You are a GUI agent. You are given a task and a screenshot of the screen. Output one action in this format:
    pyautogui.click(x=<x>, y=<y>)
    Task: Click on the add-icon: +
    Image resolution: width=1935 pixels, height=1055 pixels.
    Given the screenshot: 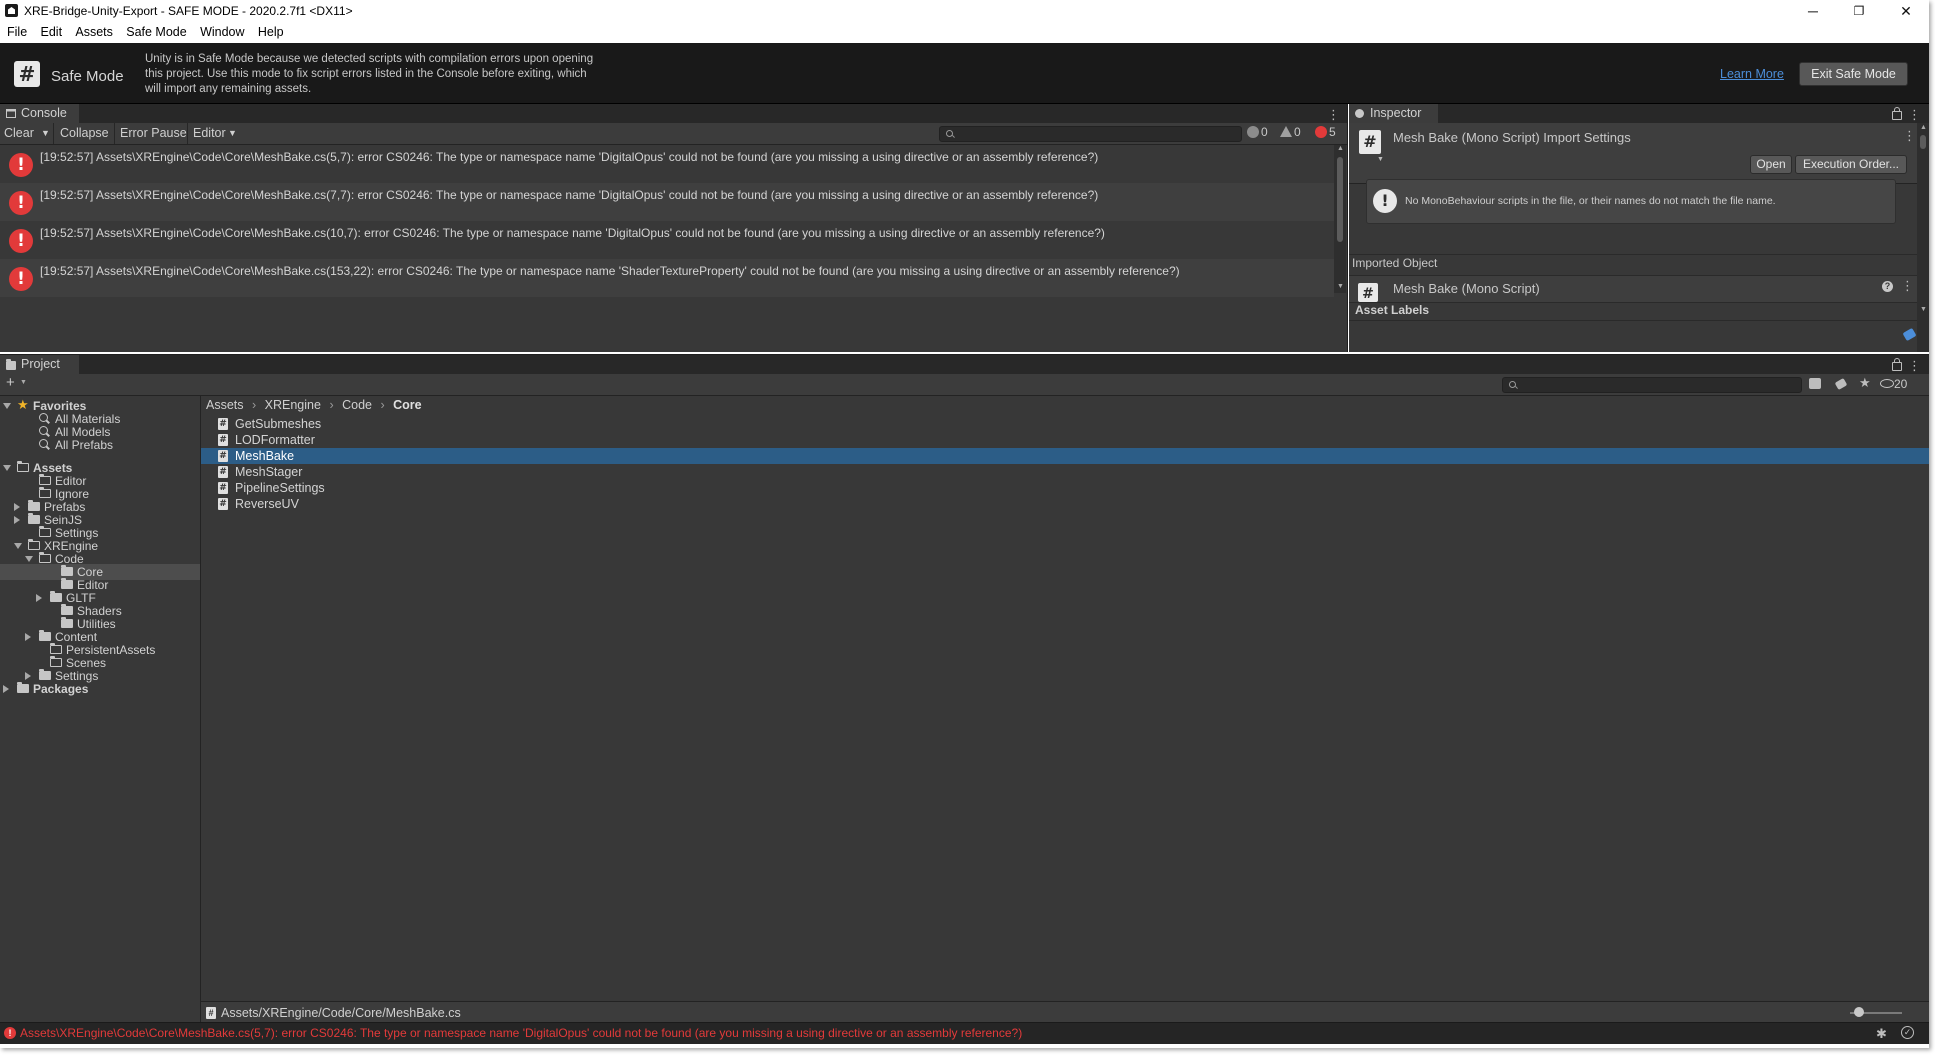 What is the action you would take?
    pyautogui.click(x=10, y=382)
    